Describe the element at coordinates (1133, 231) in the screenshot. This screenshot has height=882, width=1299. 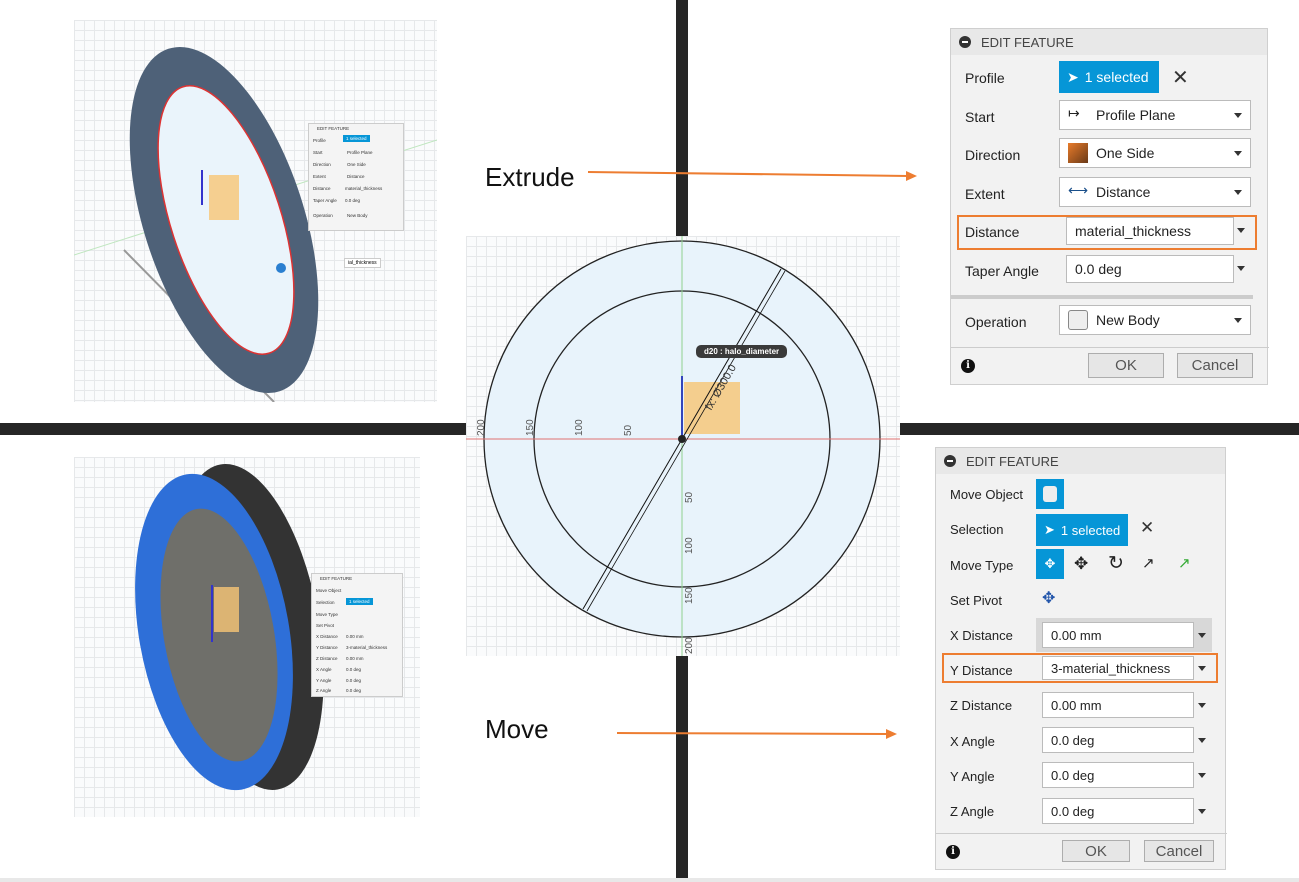
I see `distance-value: material_thickness` at that location.